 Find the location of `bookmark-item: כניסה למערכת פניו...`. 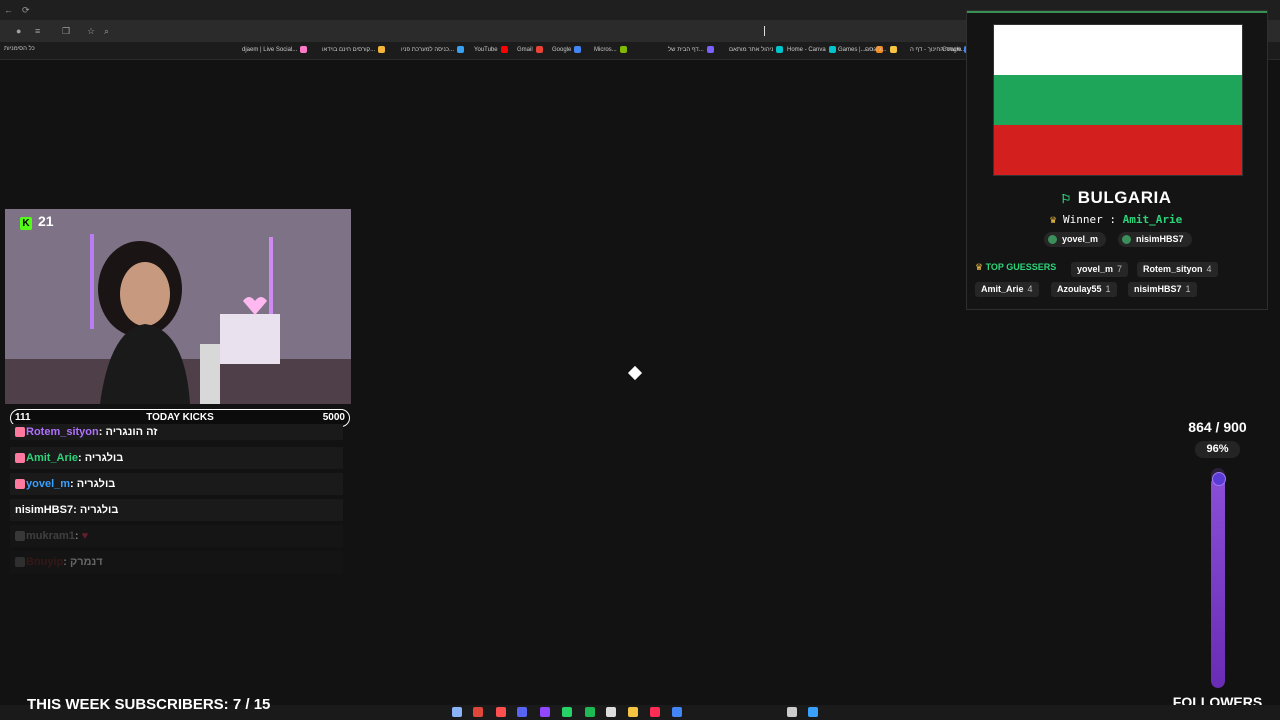

bookmark-item: כניסה למערכת פניו... is located at coordinates (432, 49).